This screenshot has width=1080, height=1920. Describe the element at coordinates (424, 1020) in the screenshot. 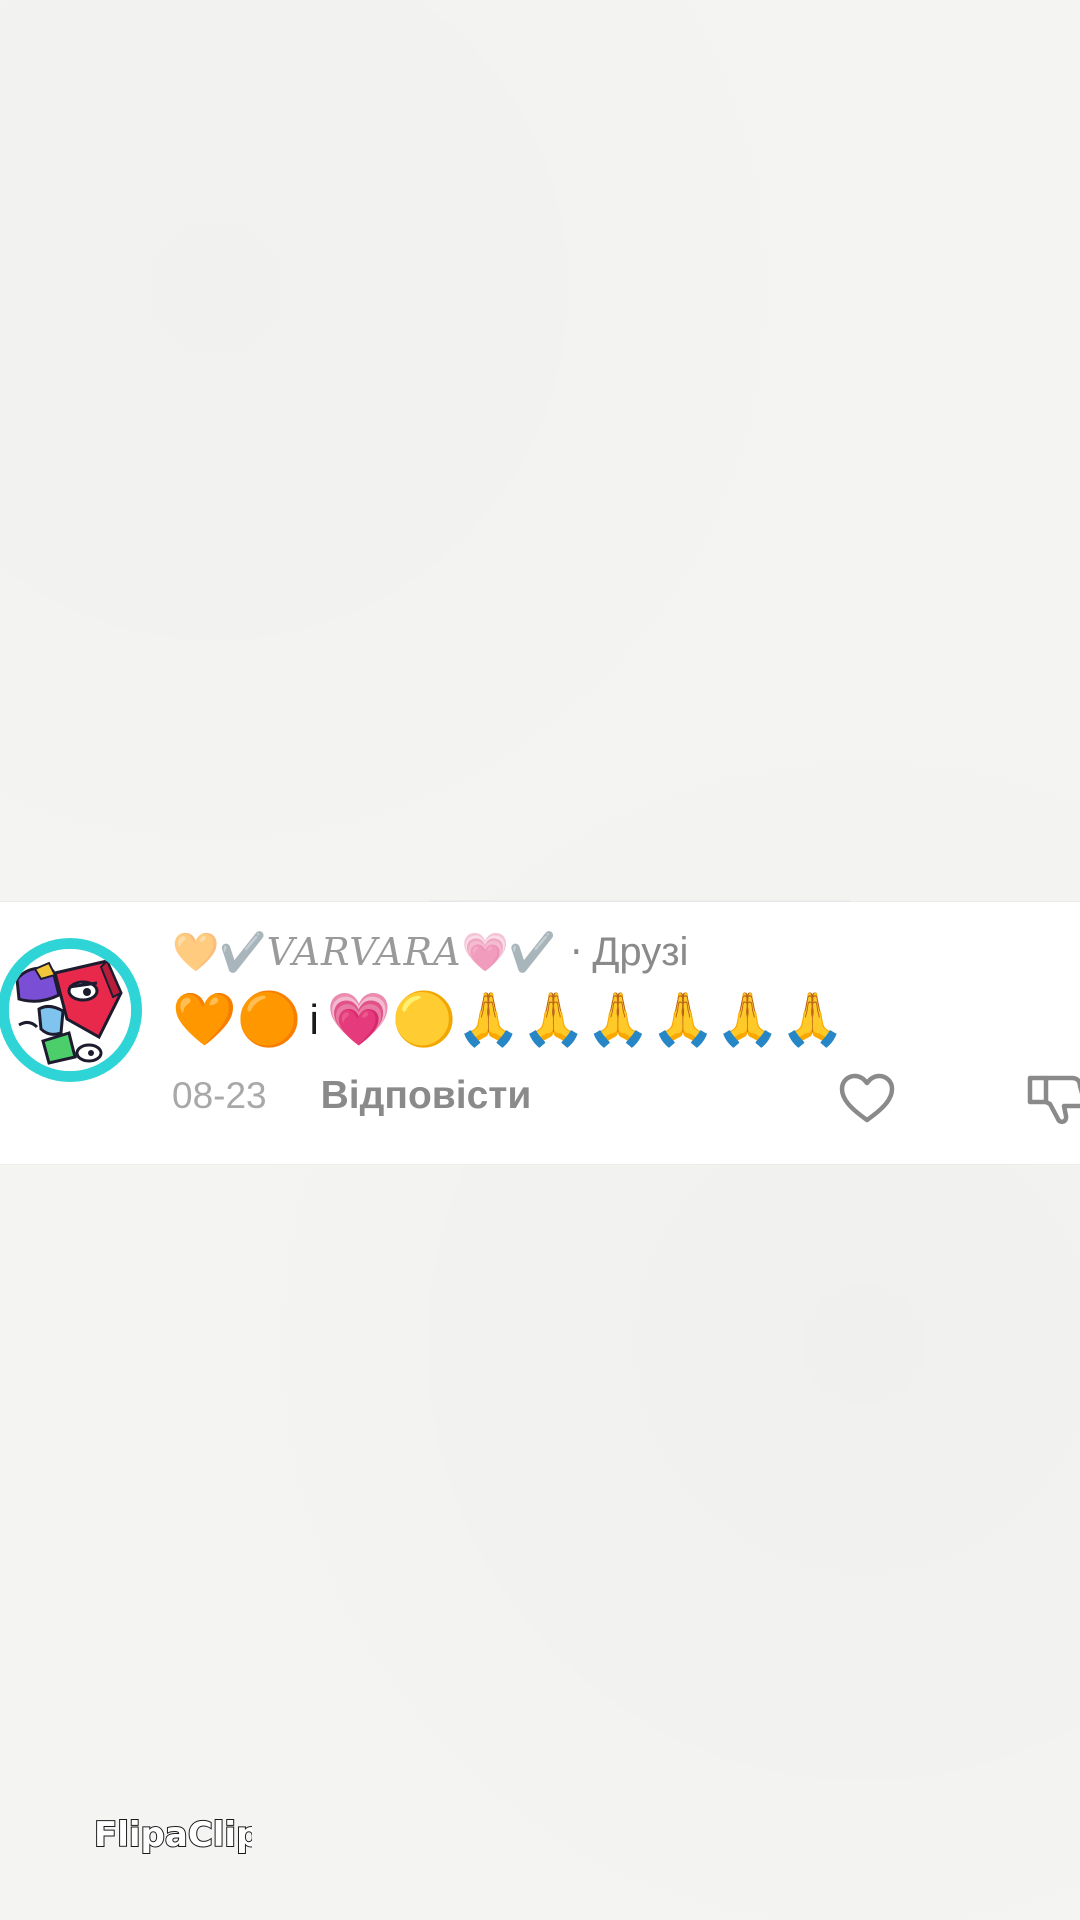

I see `yellow-circle-emoji: 🟡` at that location.